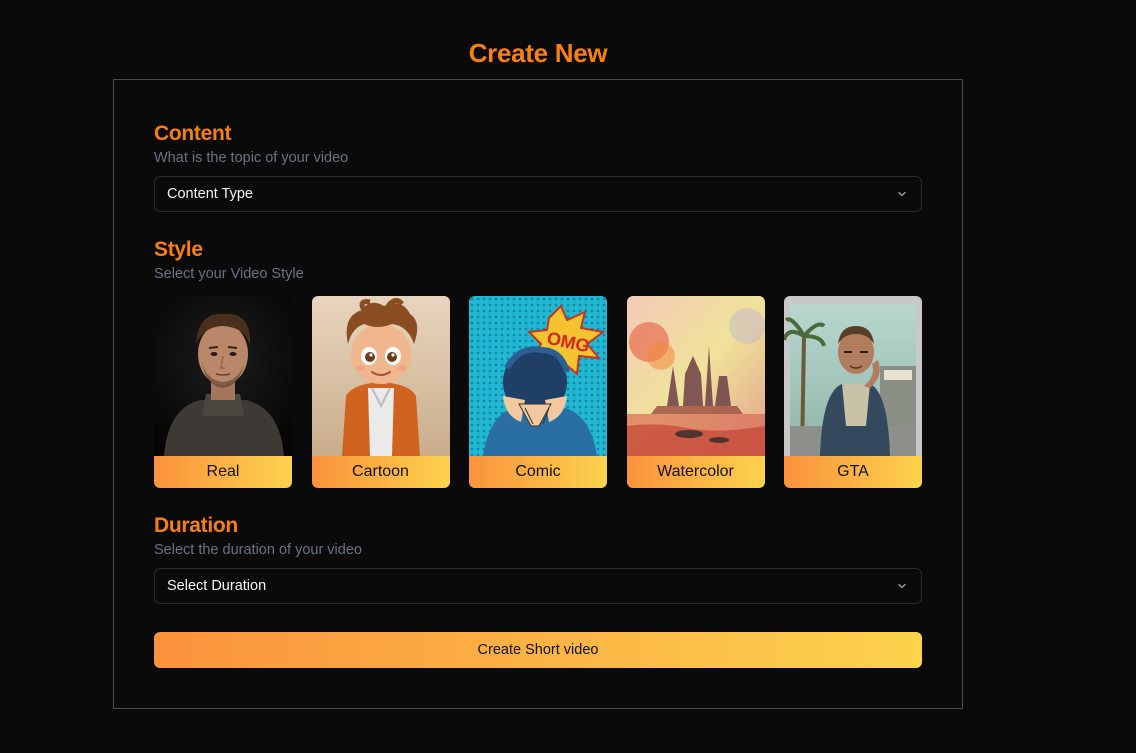 The height and width of the screenshot is (753, 1136). Describe the element at coordinates (538, 53) in the screenshot. I see `page-title: Create New` at that location.